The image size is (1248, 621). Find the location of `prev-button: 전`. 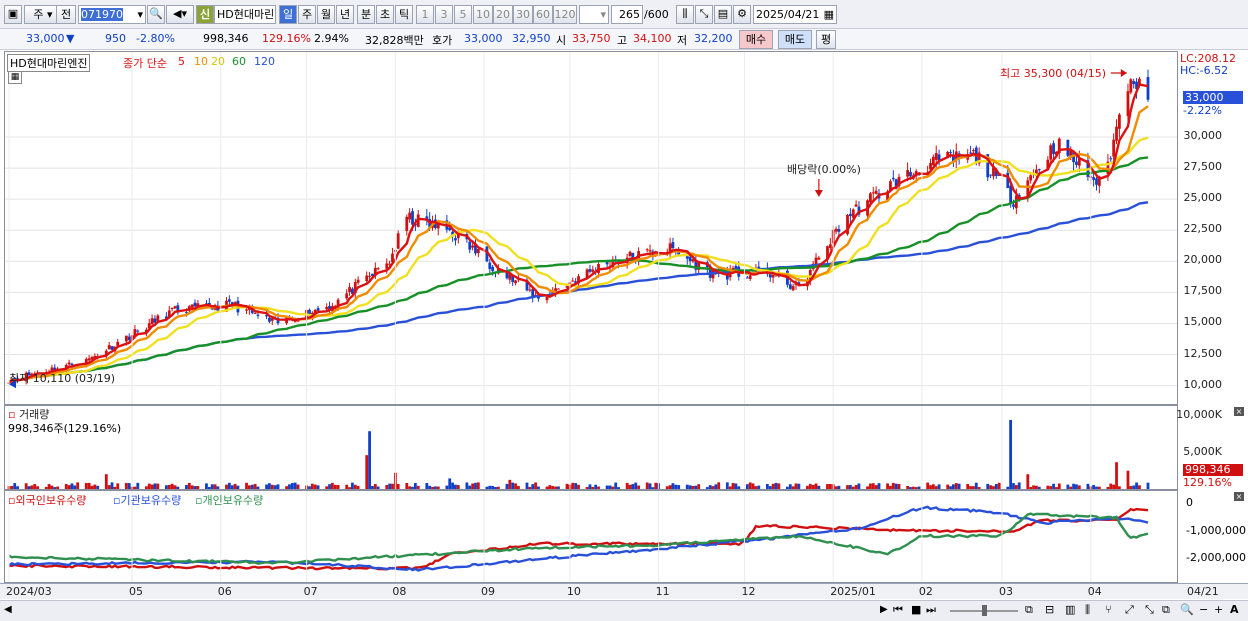

prev-button: 전 is located at coordinates (66, 14).